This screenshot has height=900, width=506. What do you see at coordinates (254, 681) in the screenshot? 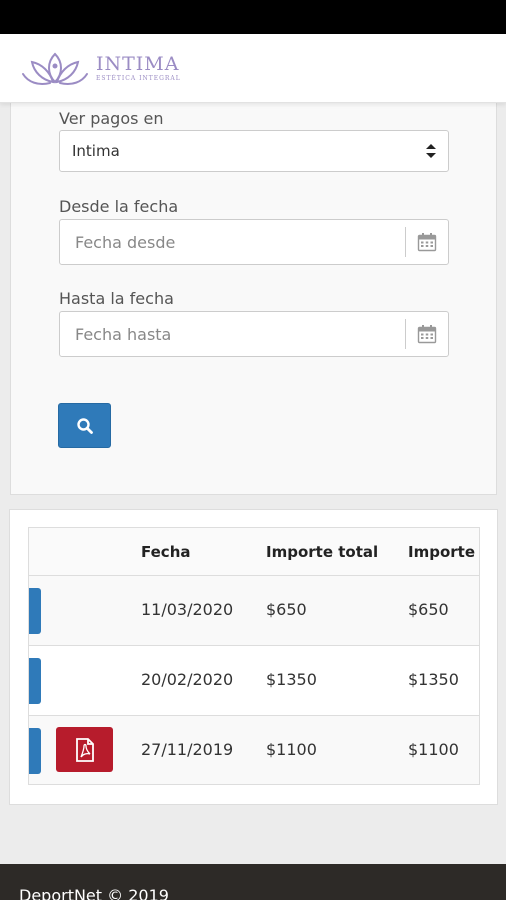
I see `table-row: 20/02/2020 $1350 $1350` at bounding box center [254, 681].